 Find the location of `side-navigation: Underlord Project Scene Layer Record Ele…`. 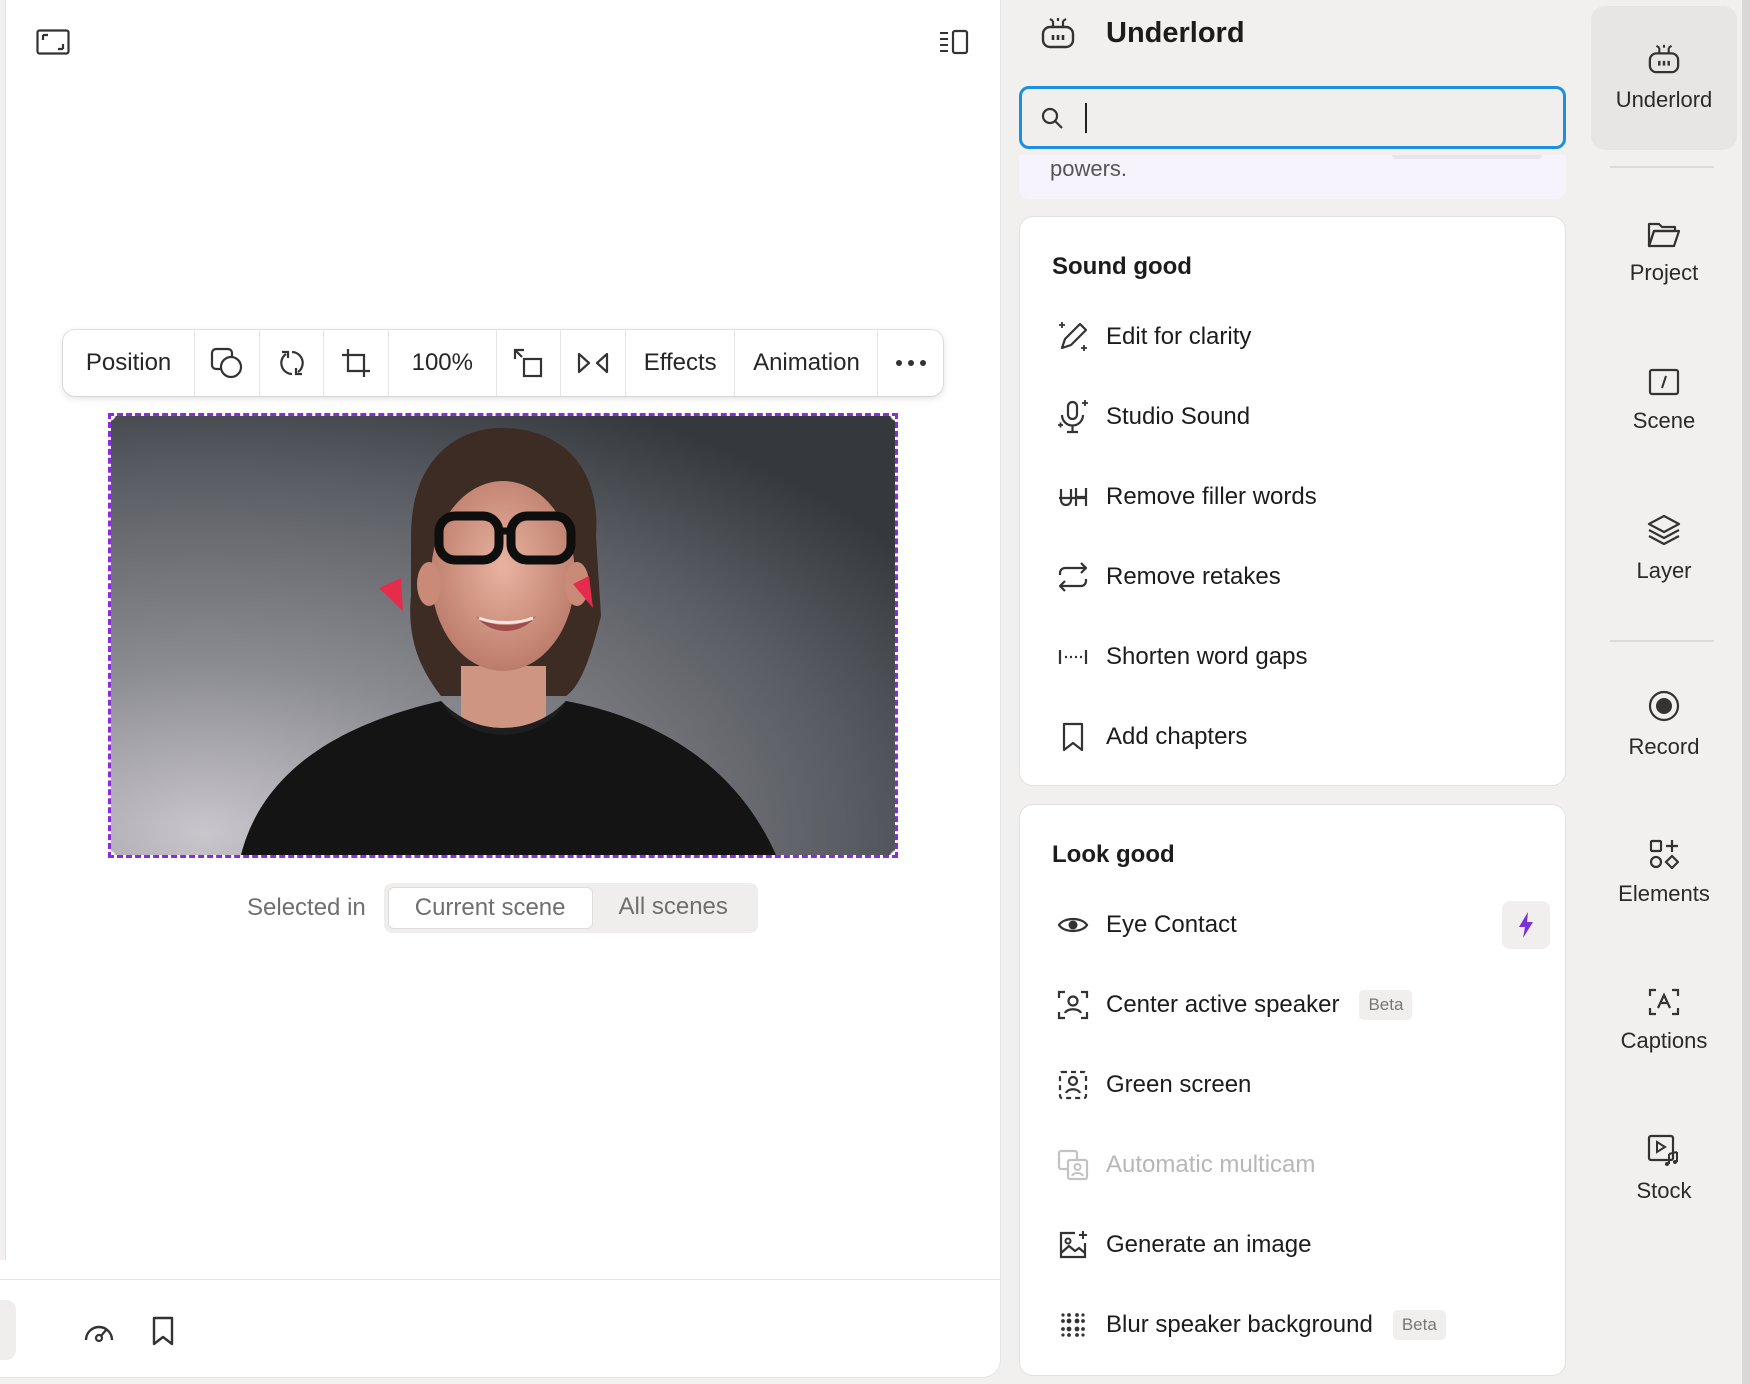

side-navigation: Underlord Project Scene Layer Record Ele… is located at coordinates (1670, 692).